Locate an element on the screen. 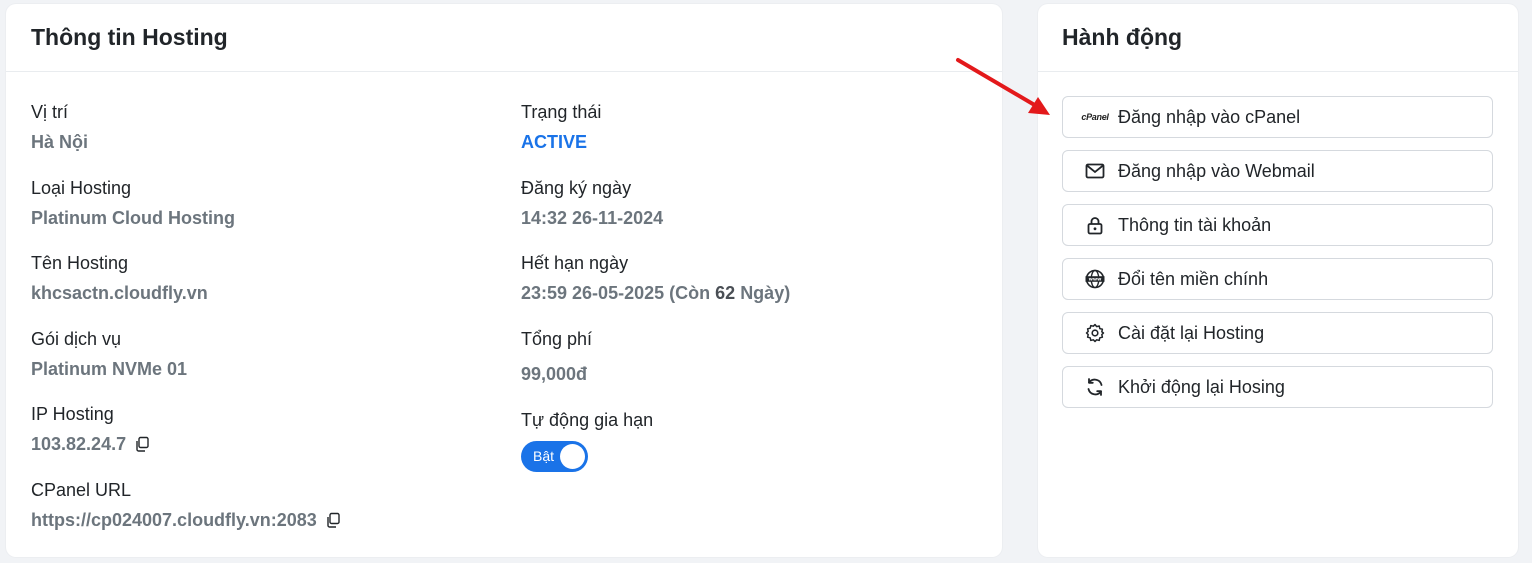 This screenshot has height=563, width=1532. auto-renew-field: Tự động gia hạn is located at coordinates (587, 420).